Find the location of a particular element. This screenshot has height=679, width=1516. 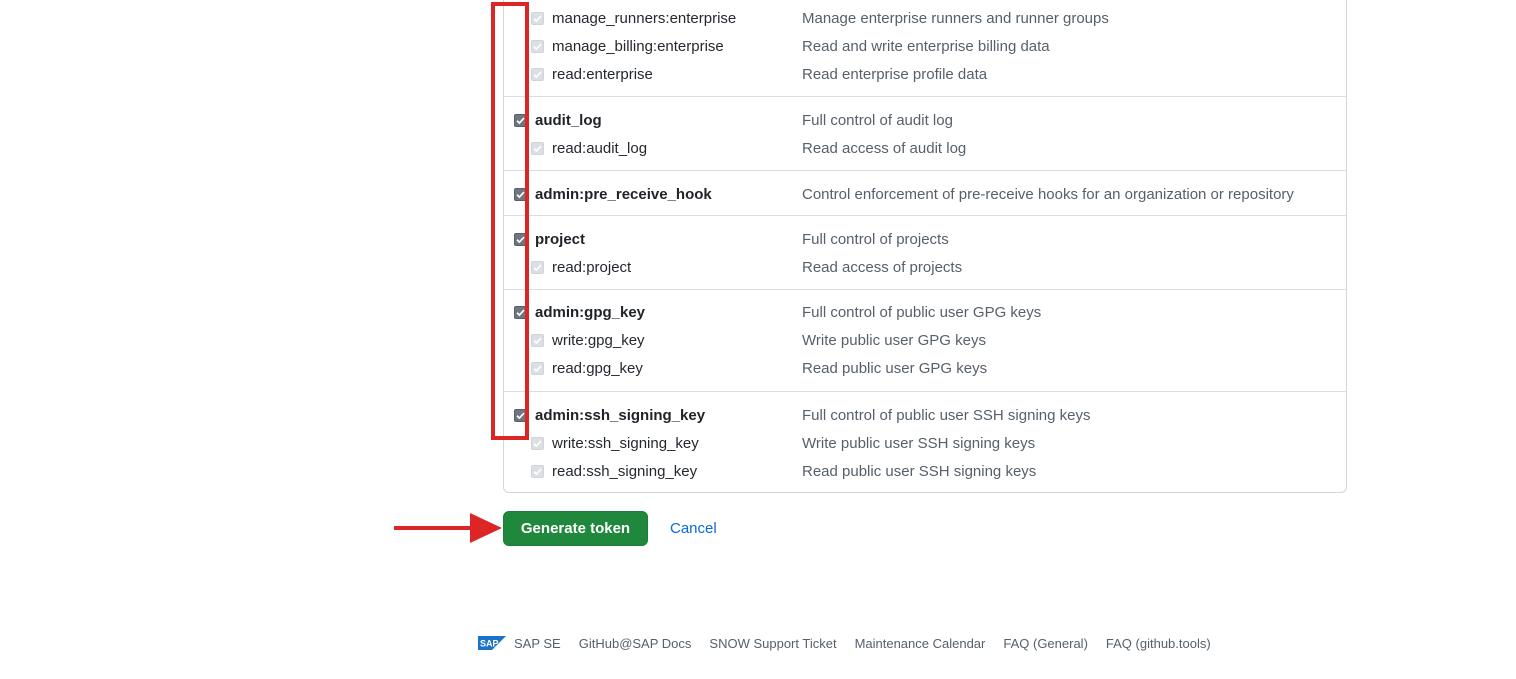

scope-name: manage_billing:enterprise is located at coordinates (638, 46).